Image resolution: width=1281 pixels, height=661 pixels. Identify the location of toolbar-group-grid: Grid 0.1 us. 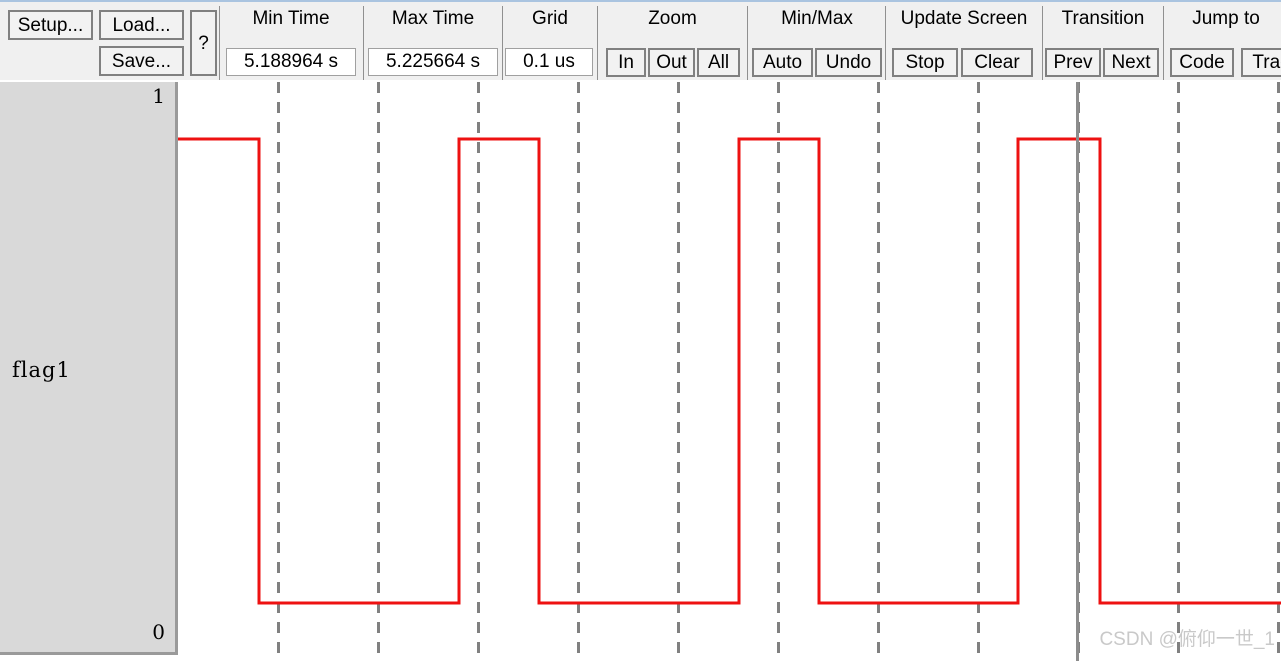
(550, 41).